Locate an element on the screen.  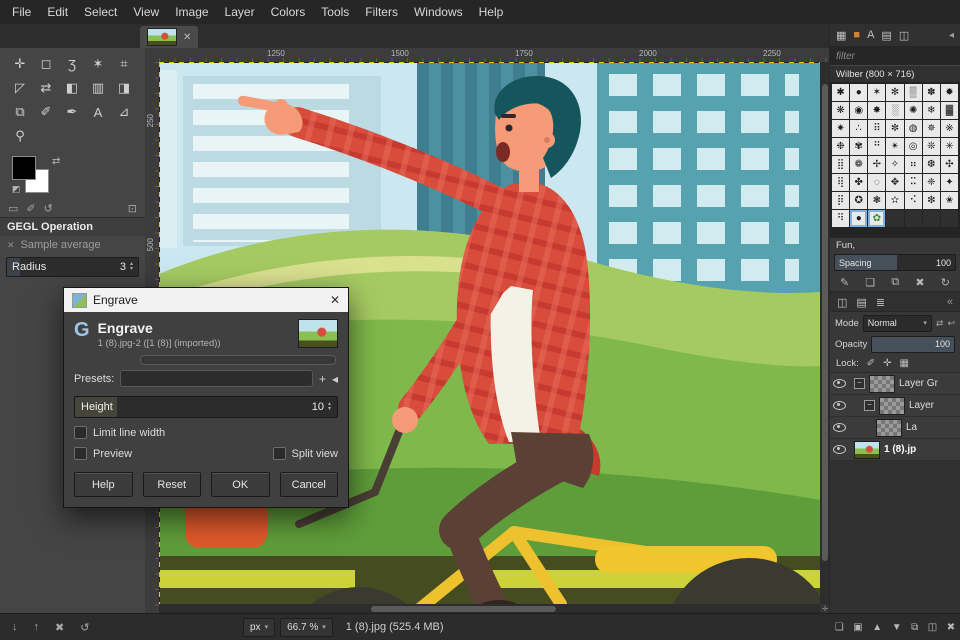
tool-button: A is located at coordinates (98, 112).